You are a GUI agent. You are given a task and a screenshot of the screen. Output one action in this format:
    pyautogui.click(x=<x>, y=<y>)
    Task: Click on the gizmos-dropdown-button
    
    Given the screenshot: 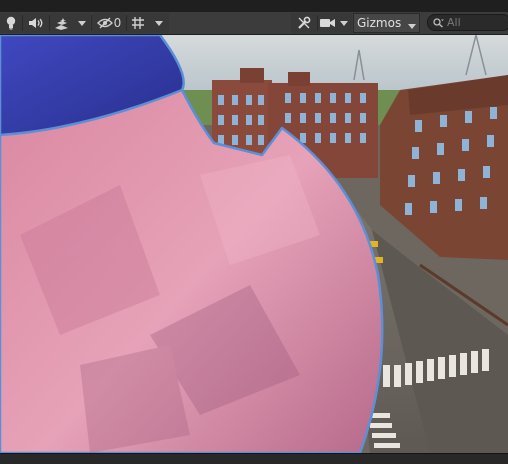 What is the action you would take?
    pyautogui.click(x=412, y=23)
    